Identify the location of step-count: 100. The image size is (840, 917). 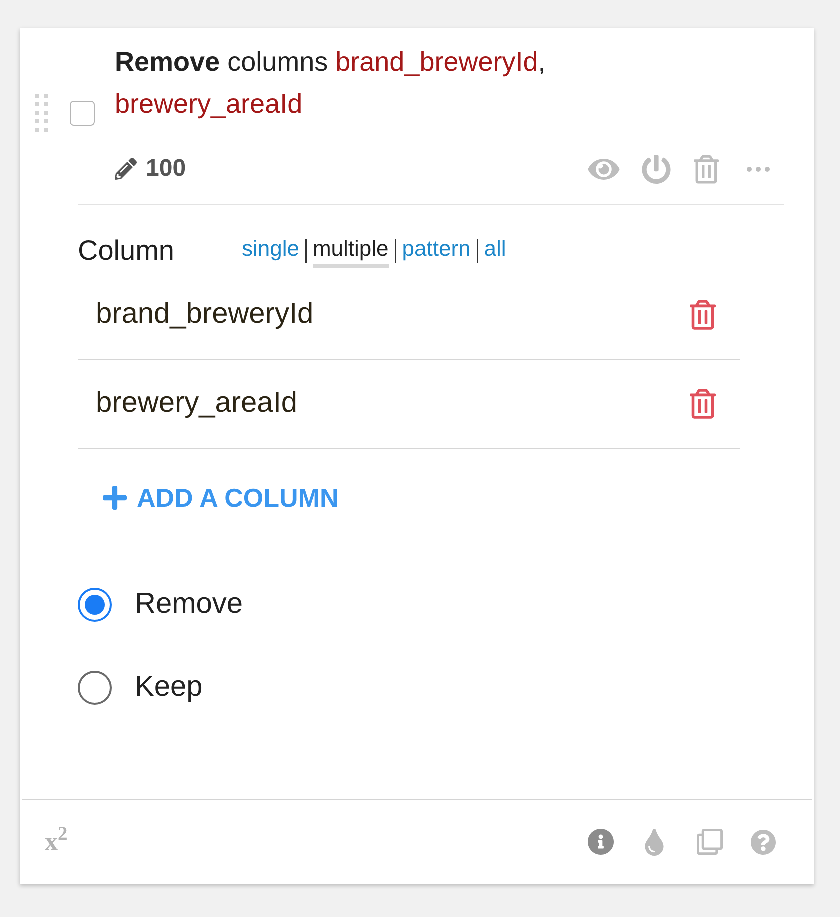
(166, 169).